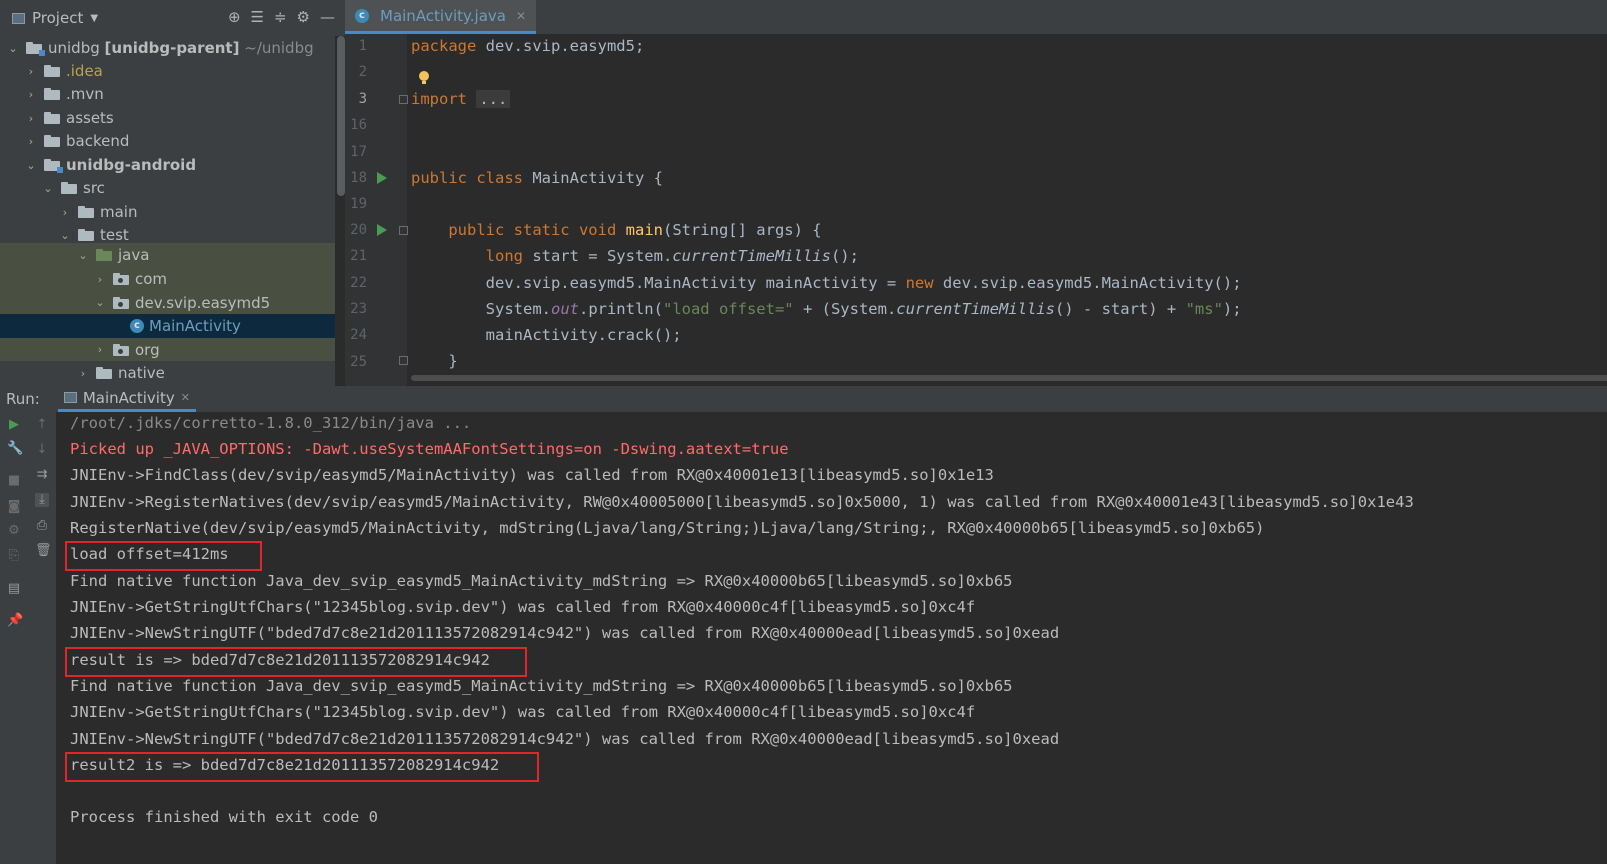  Describe the element at coordinates (167, 118) in the screenshot. I see `tree-item-assets: › assets` at that location.